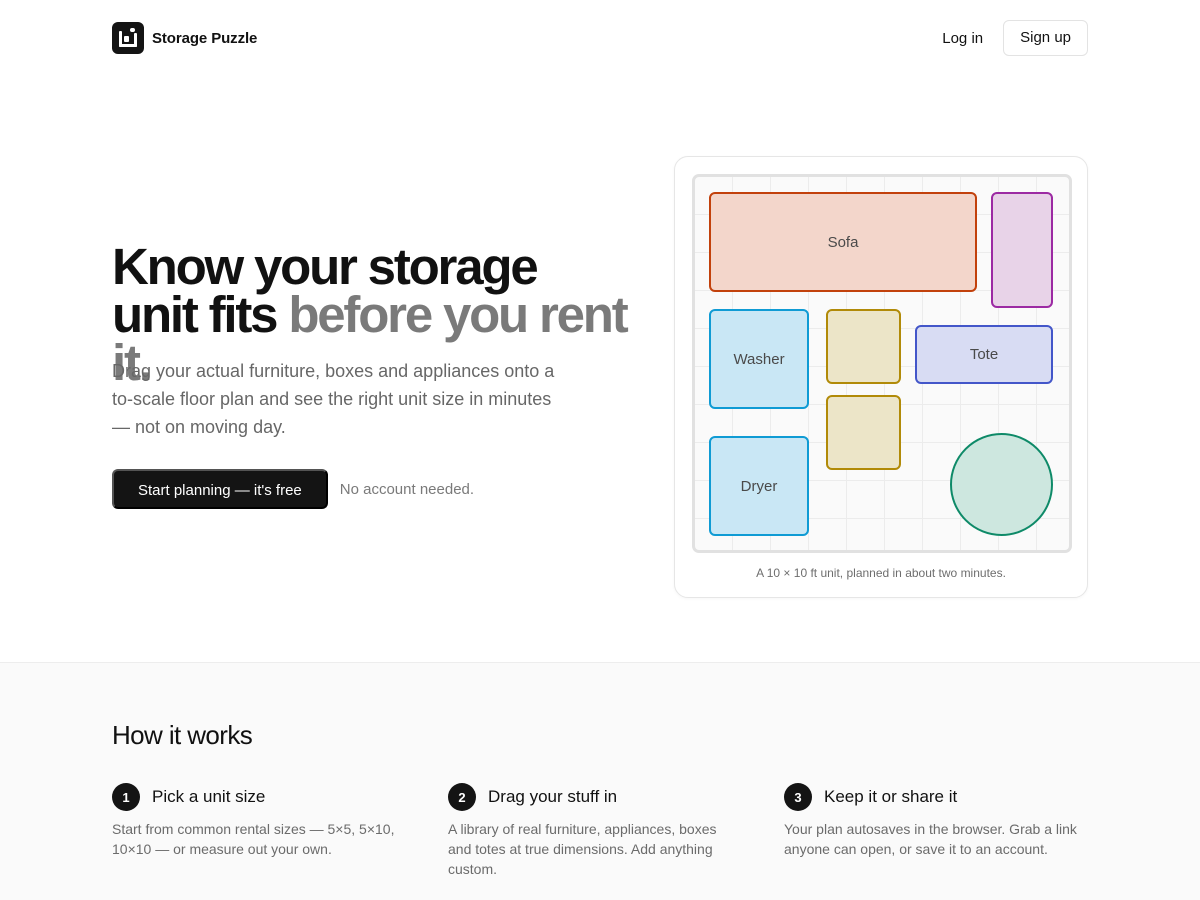 The height and width of the screenshot is (900, 1200). I want to click on how-it-works-title: How it works, so click(182, 735).